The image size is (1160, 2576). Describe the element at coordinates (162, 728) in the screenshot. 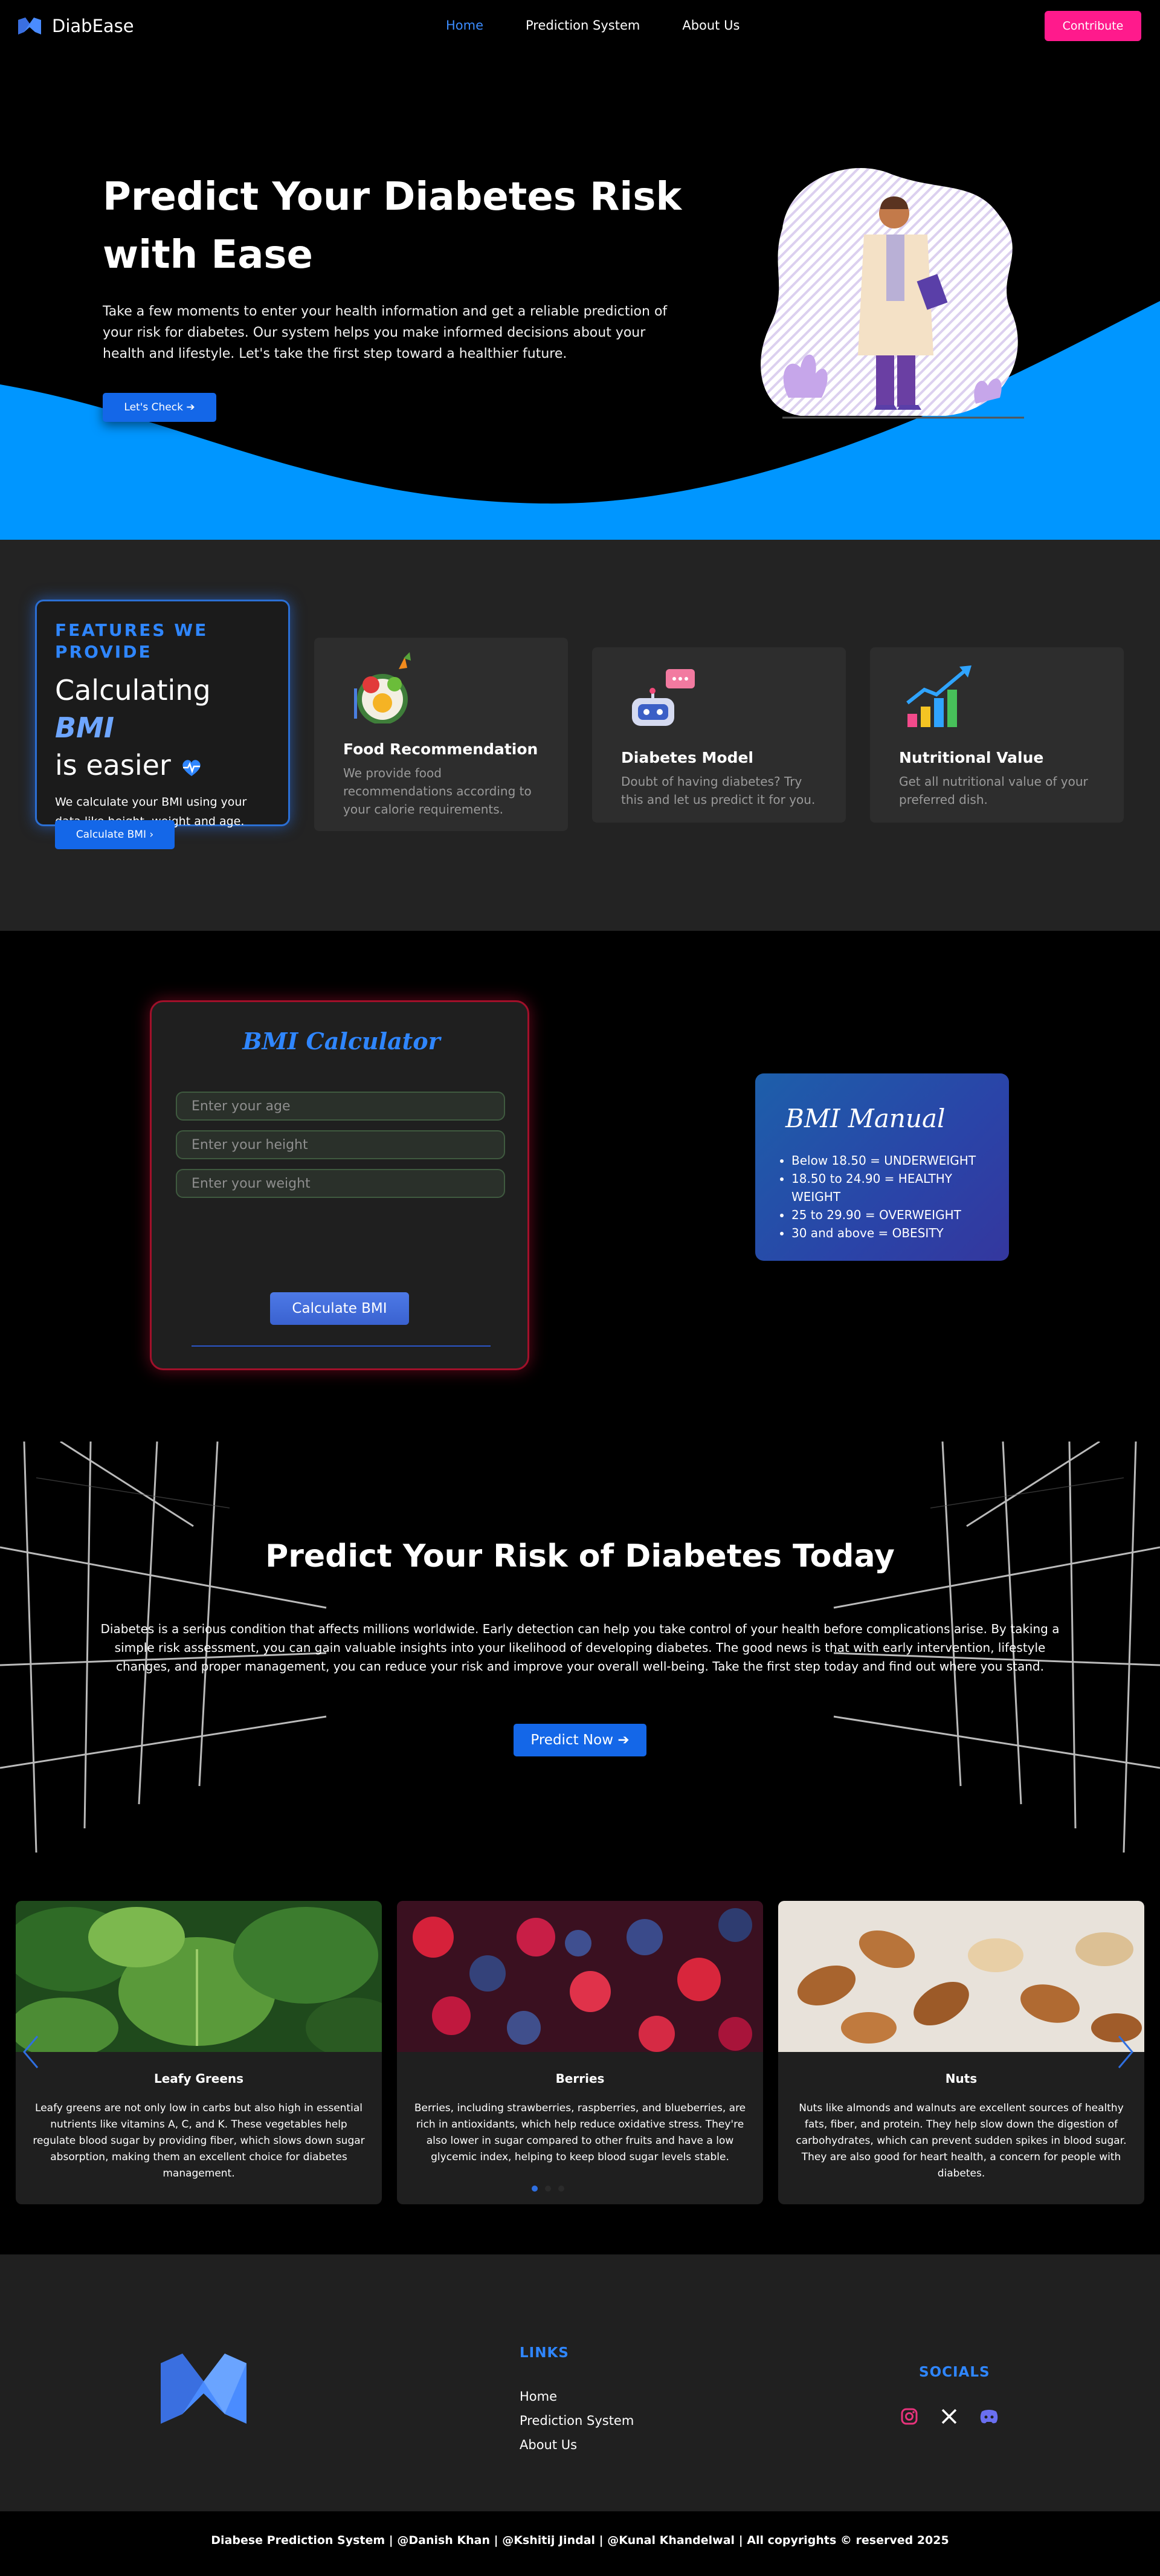

I see `features-heading: Calculating BMI is easier` at that location.